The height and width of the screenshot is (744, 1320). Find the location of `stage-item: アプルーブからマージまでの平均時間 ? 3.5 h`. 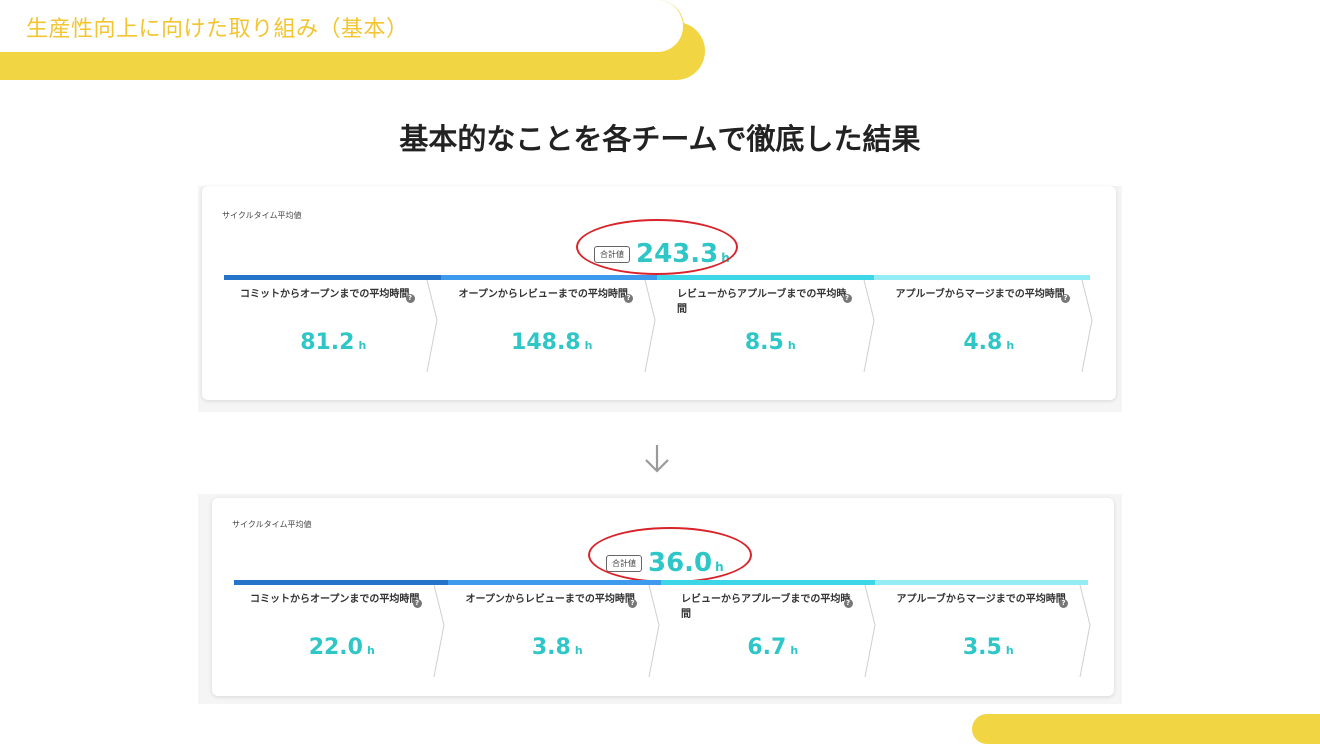

stage-item: アプルーブからマージまでの平均時間 ? 3.5 h is located at coordinates (989, 631).